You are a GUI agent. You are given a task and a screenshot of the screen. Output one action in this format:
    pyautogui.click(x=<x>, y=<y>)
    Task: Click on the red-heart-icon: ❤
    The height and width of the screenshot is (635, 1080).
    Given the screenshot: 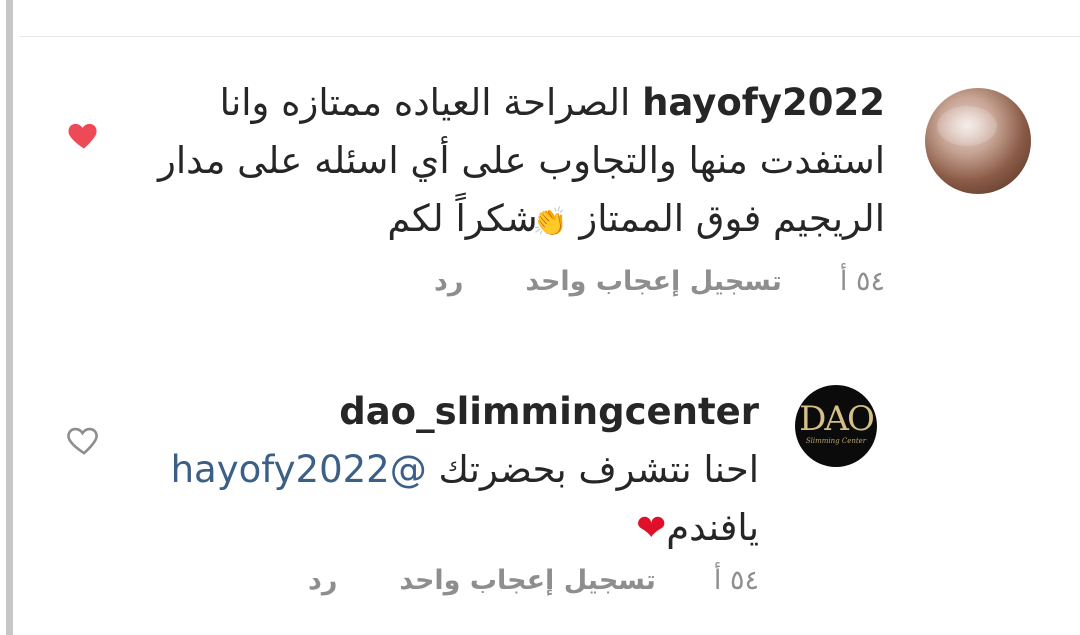 What is the action you would take?
    pyautogui.click(x=651, y=528)
    